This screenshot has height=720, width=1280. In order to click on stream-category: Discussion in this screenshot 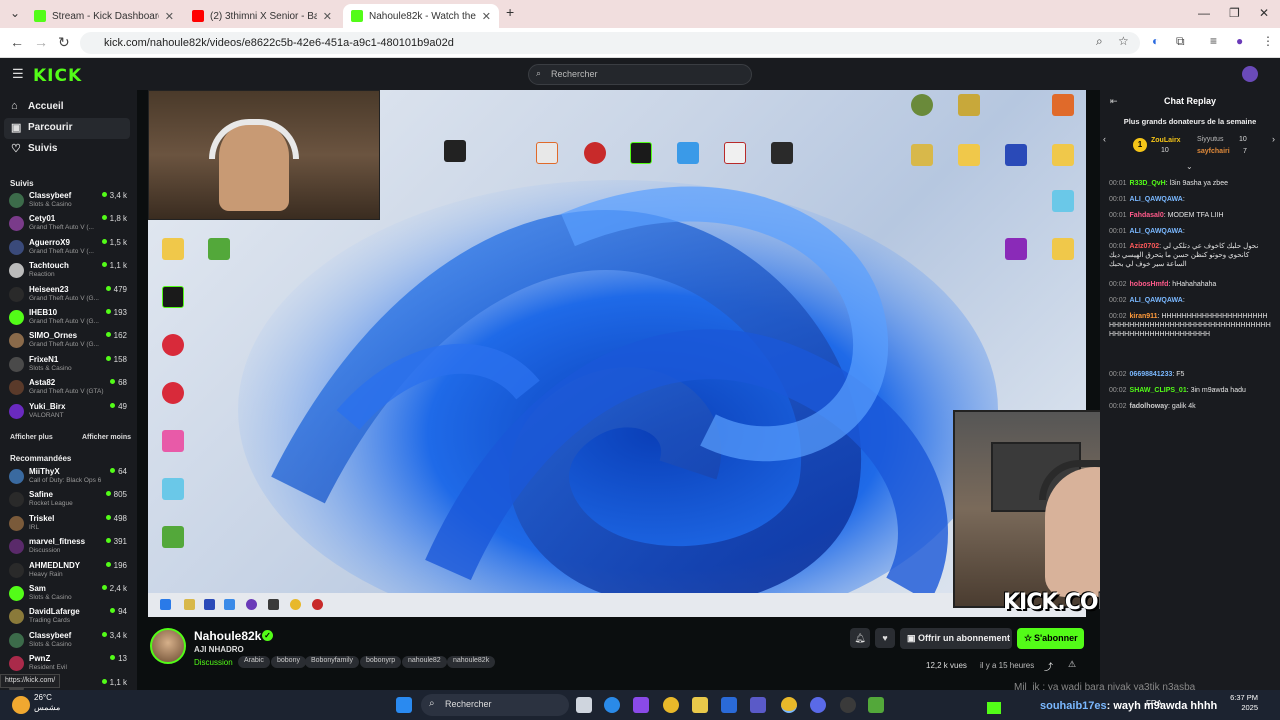, I will do `click(213, 662)`.